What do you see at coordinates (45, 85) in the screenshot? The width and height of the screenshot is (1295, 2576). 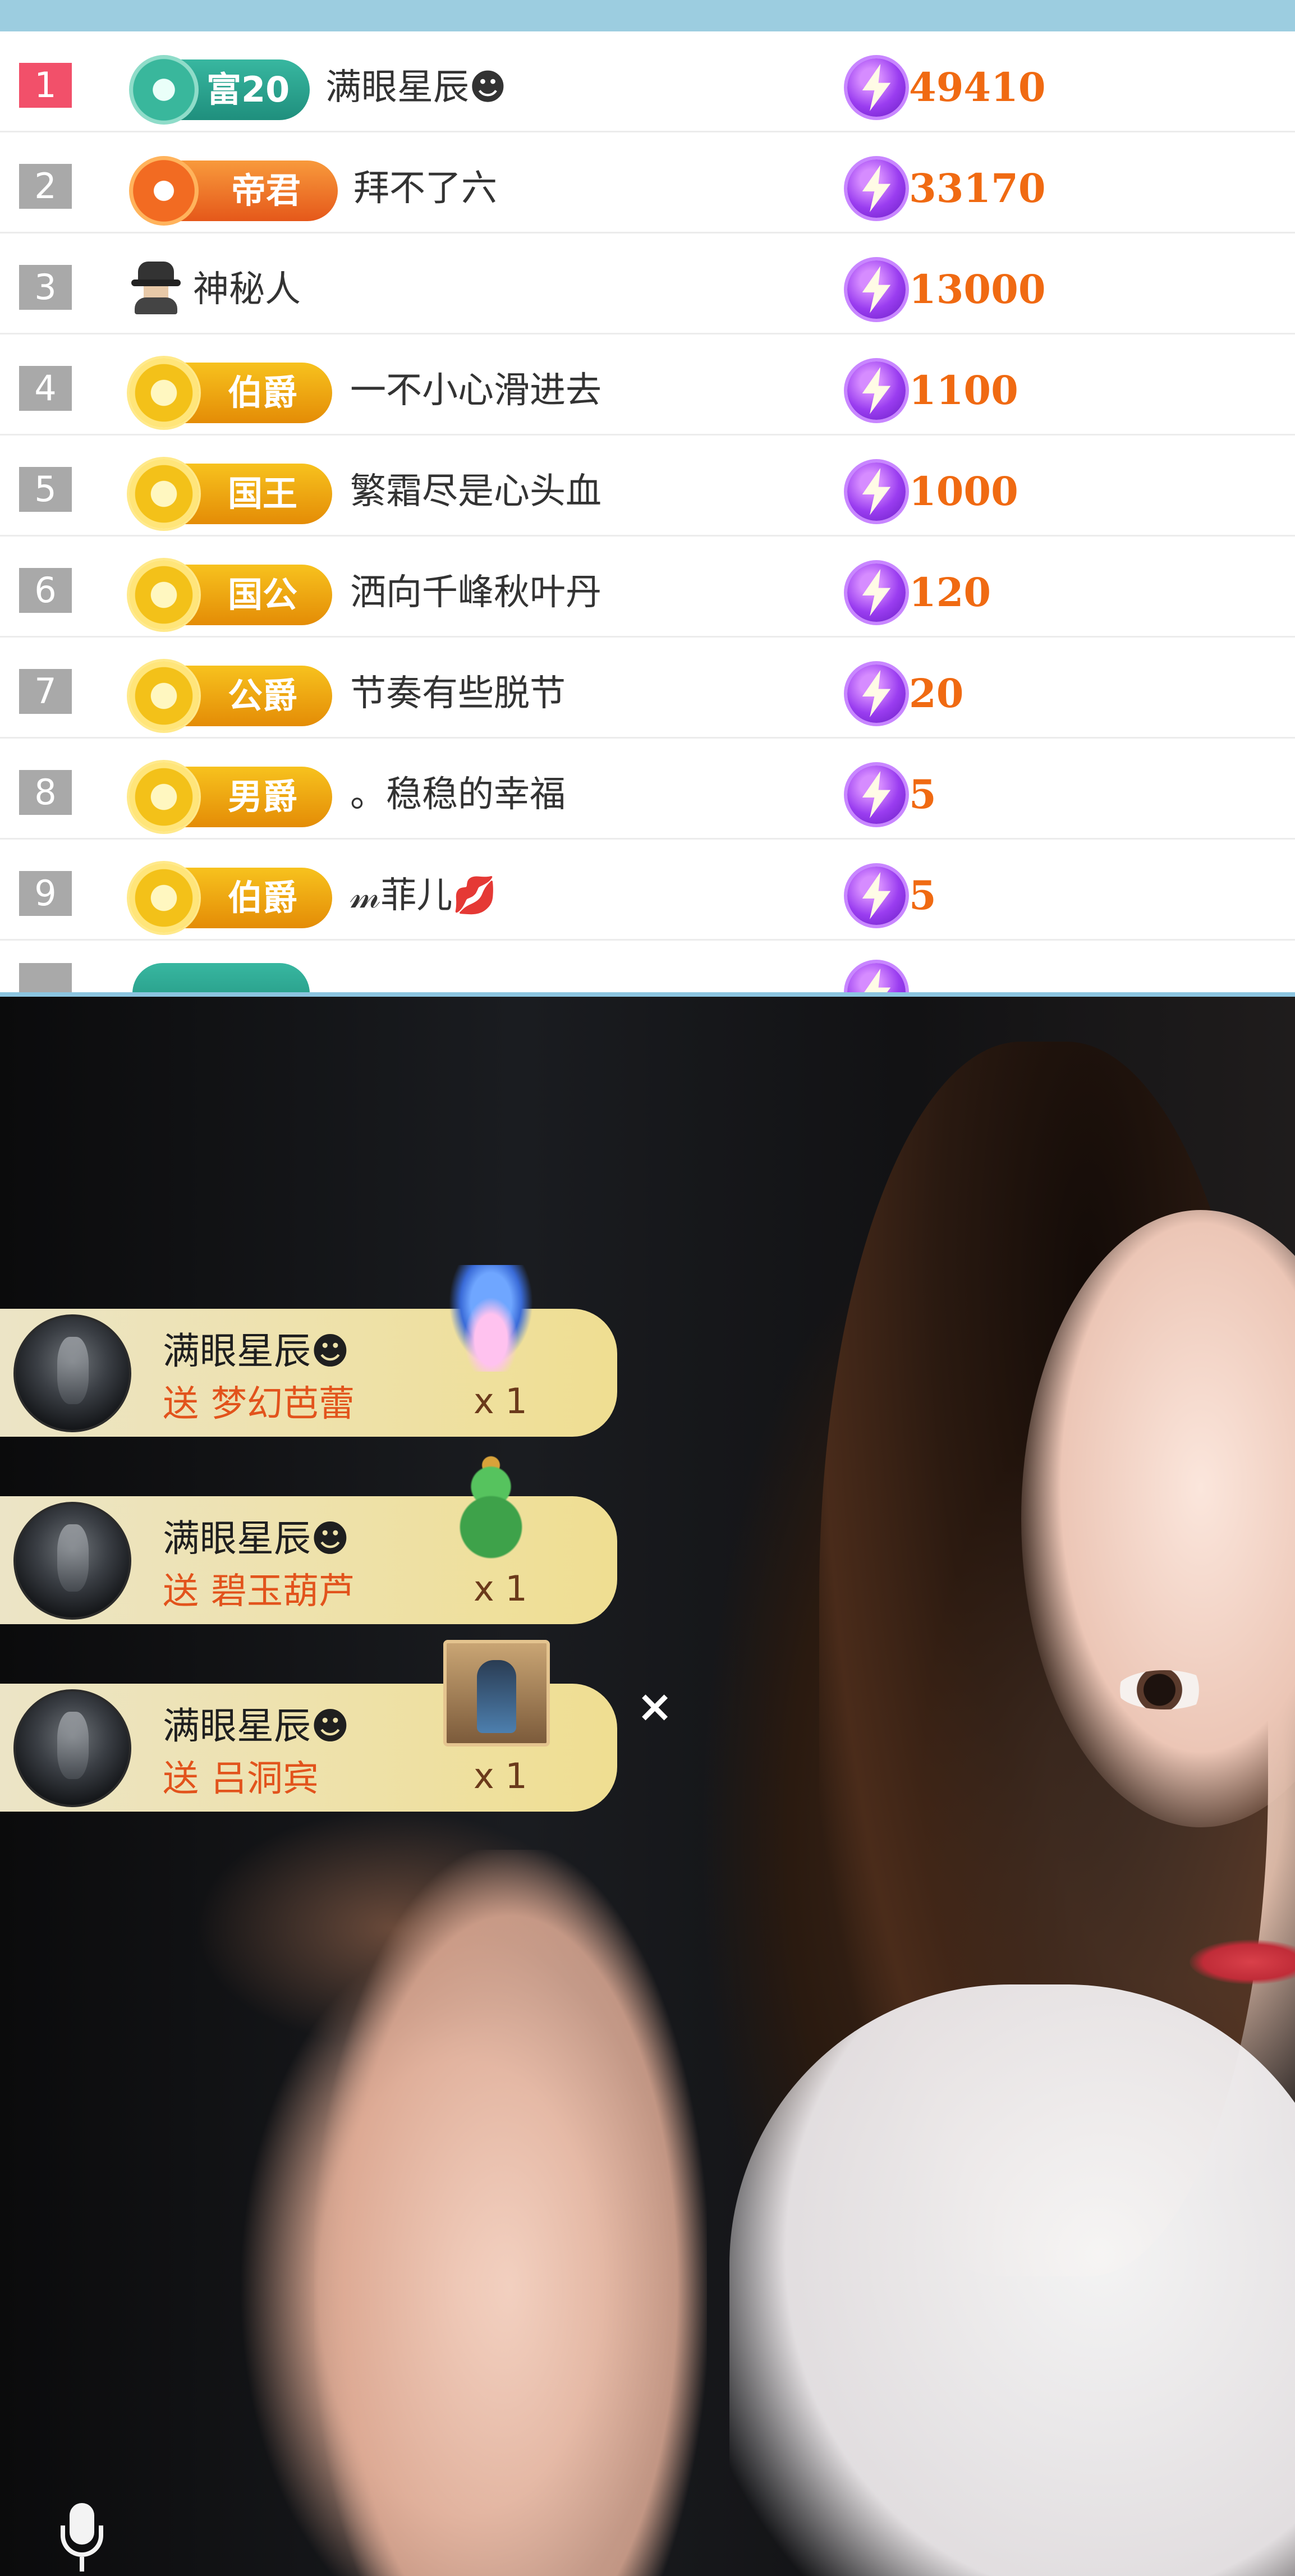 I see `rank-number: 1` at bounding box center [45, 85].